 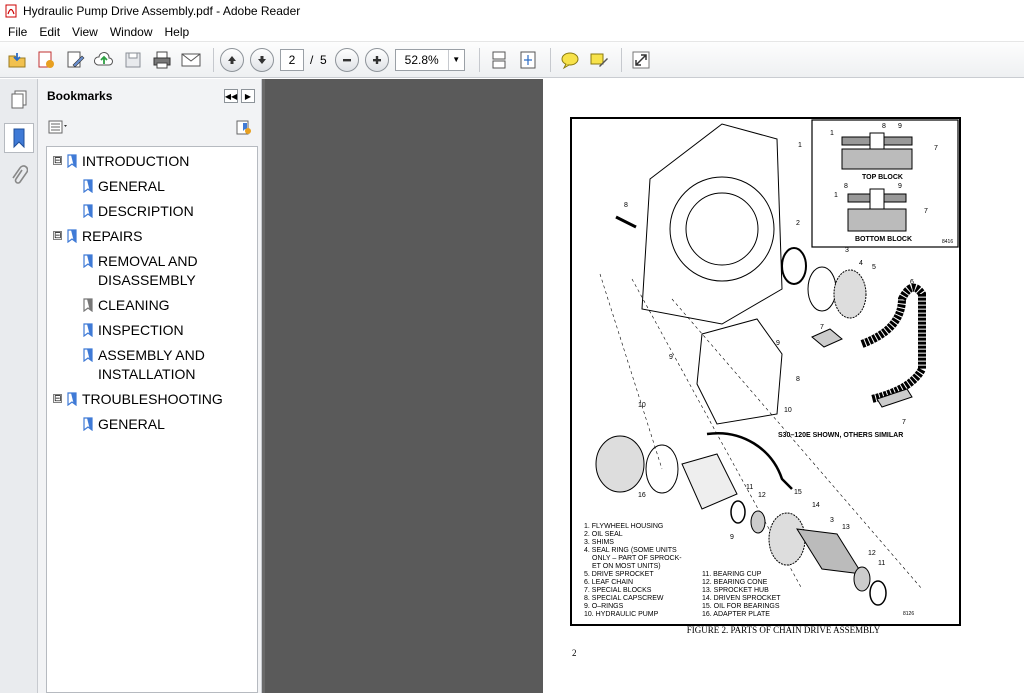 What do you see at coordinates (827, 338) in the screenshot?
I see `special-block-drawing` at bounding box center [827, 338].